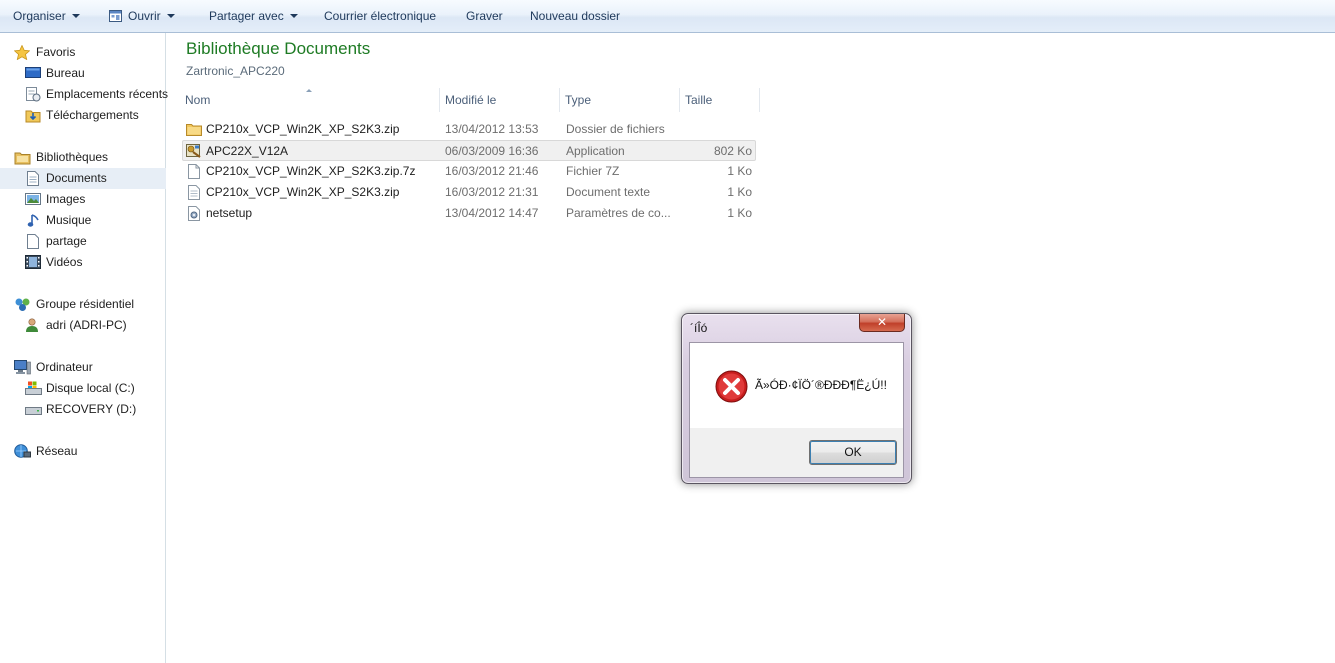  Describe the element at coordinates (492, 213) in the screenshot. I see `file-modified: 13/04/2012 14:47` at that location.